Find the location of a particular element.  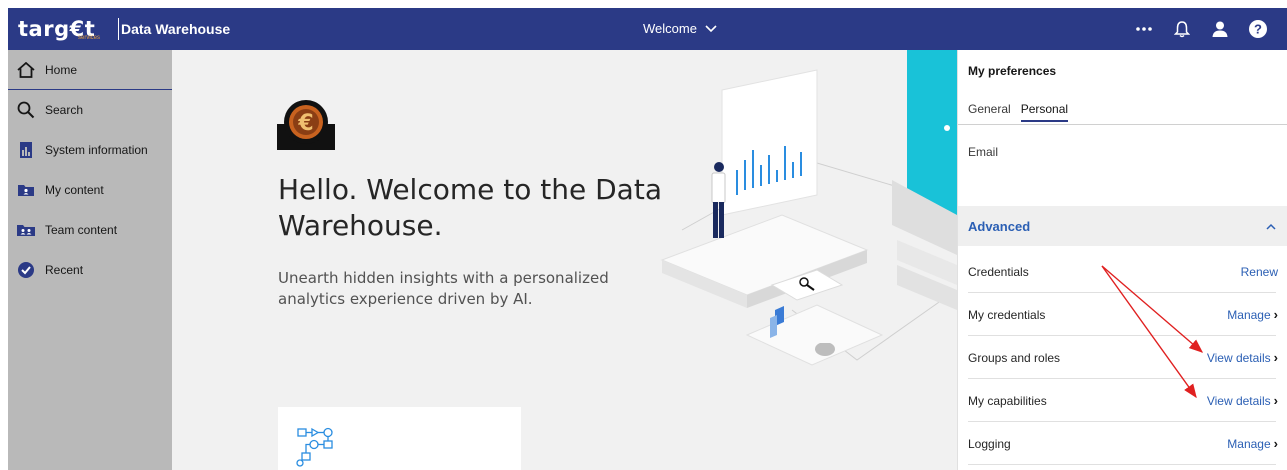

chevron-down-icon is located at coordinates (711, 28).